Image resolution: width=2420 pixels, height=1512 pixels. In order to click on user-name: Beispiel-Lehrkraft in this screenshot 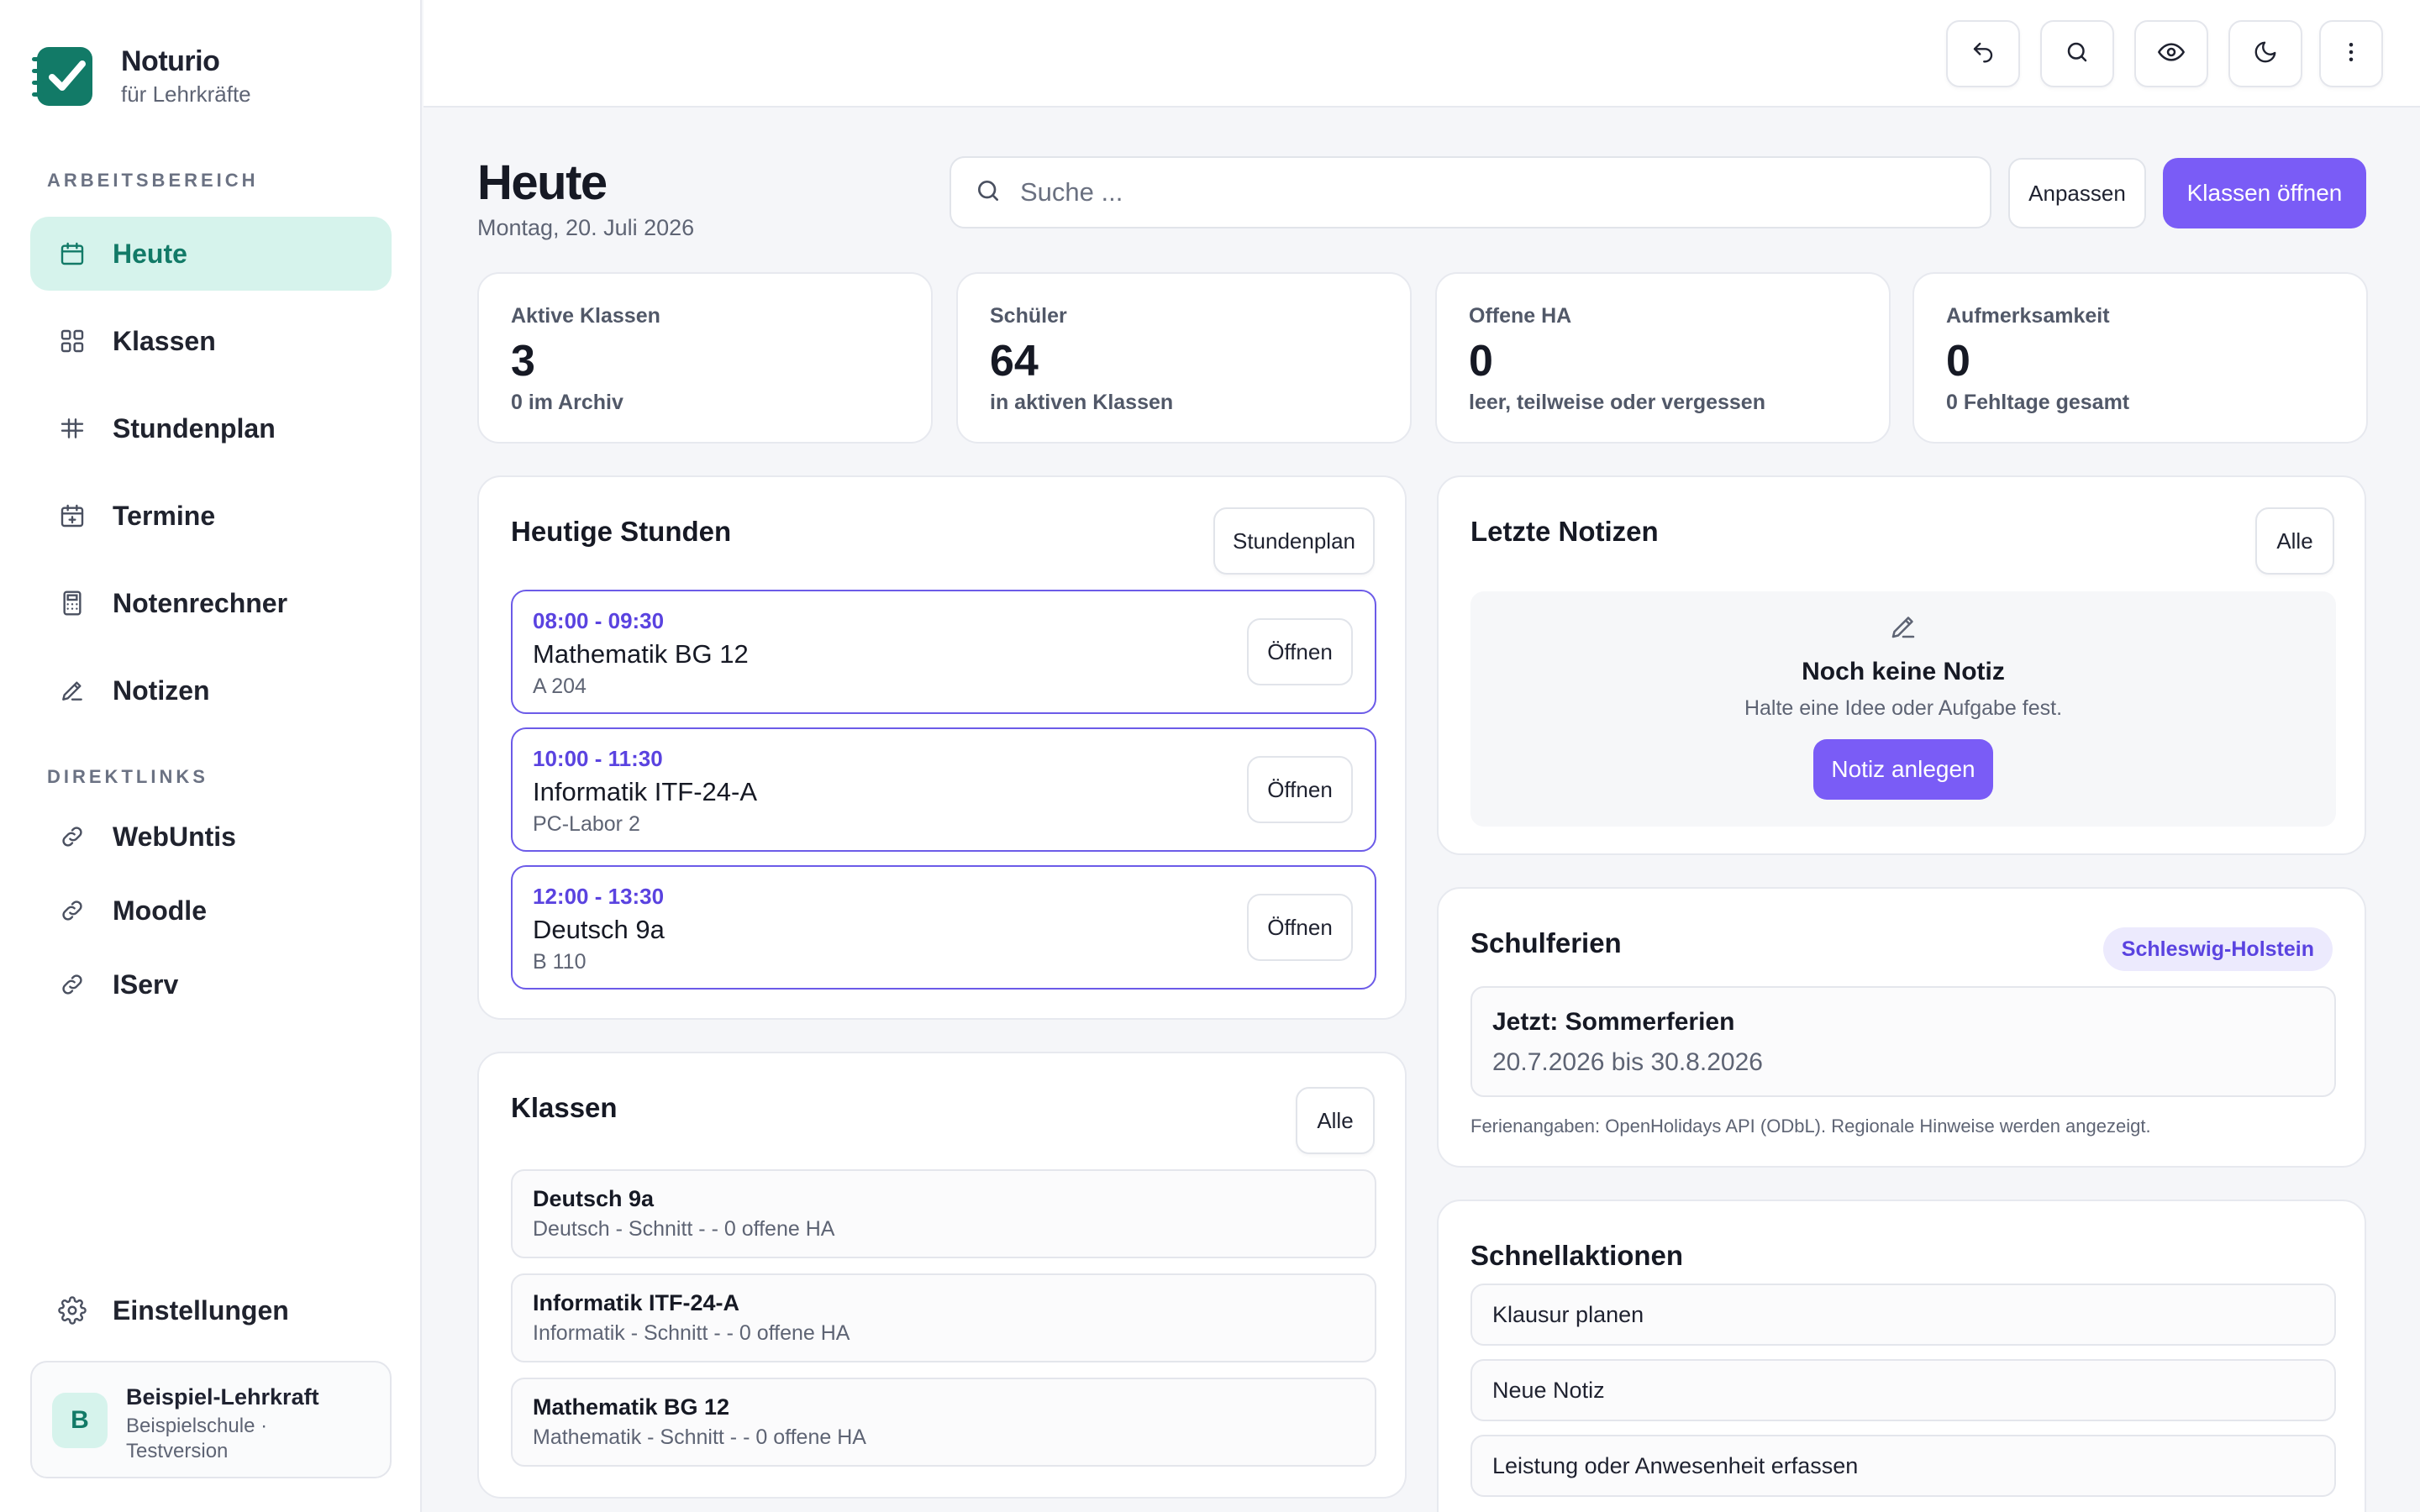, I will do `click(223, 1397)`.